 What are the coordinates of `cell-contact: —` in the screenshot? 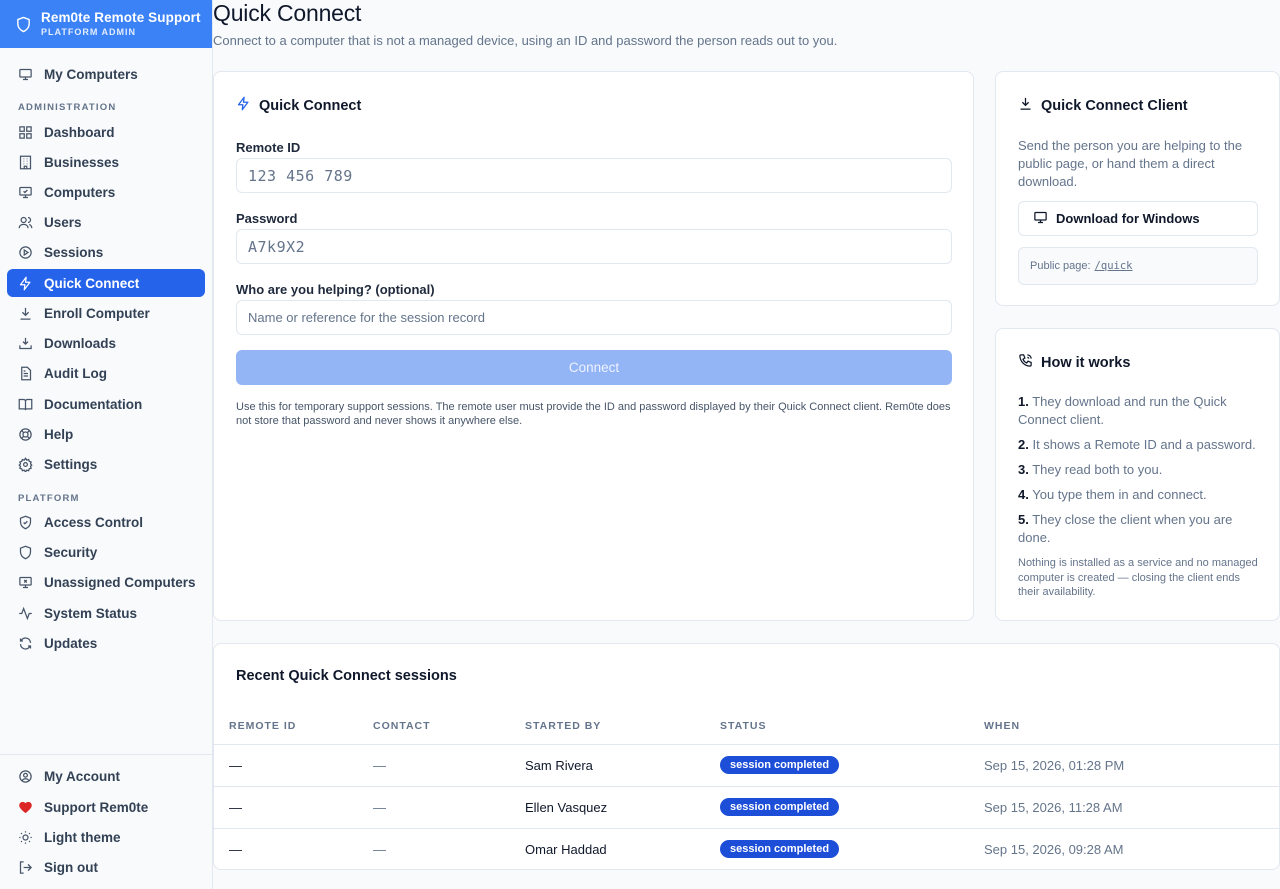 It's located at (379, 849).